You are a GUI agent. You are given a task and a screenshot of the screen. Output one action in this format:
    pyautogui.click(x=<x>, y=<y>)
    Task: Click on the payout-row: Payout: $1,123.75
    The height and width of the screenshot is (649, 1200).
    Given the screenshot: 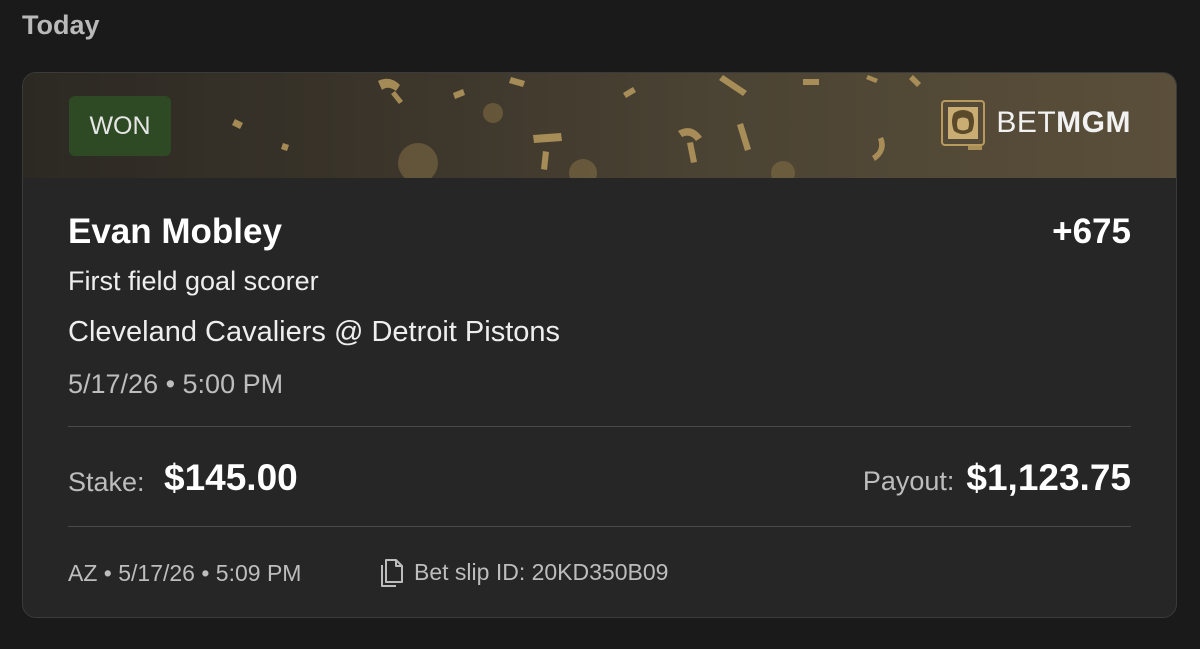 What is the action you would take?
    pyautogui.click(x=997, y=478)
    